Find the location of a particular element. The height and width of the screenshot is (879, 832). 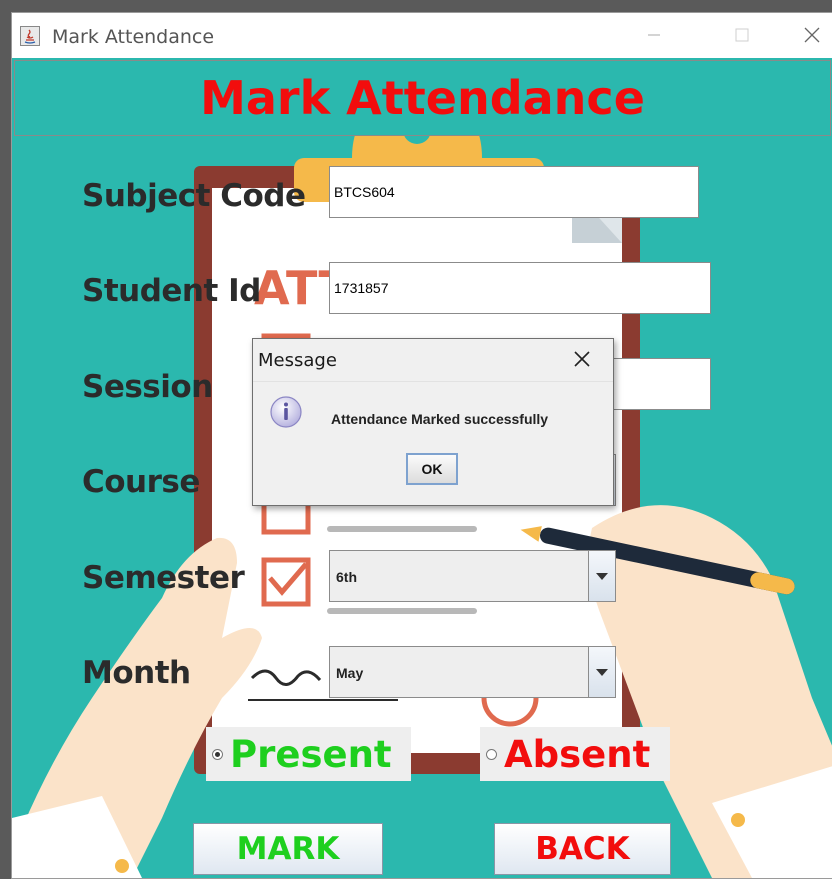

semester-label: Semester is located at coordinates (163, 578).